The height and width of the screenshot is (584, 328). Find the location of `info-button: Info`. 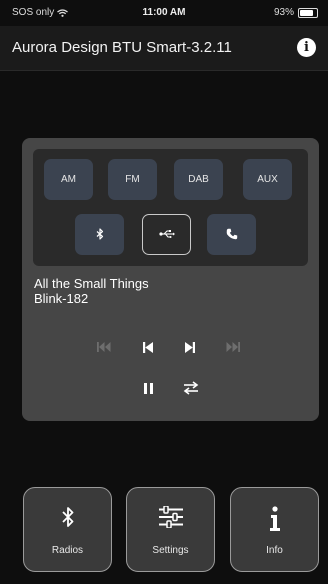

info-button: Info is located at coordinates (274, 529).